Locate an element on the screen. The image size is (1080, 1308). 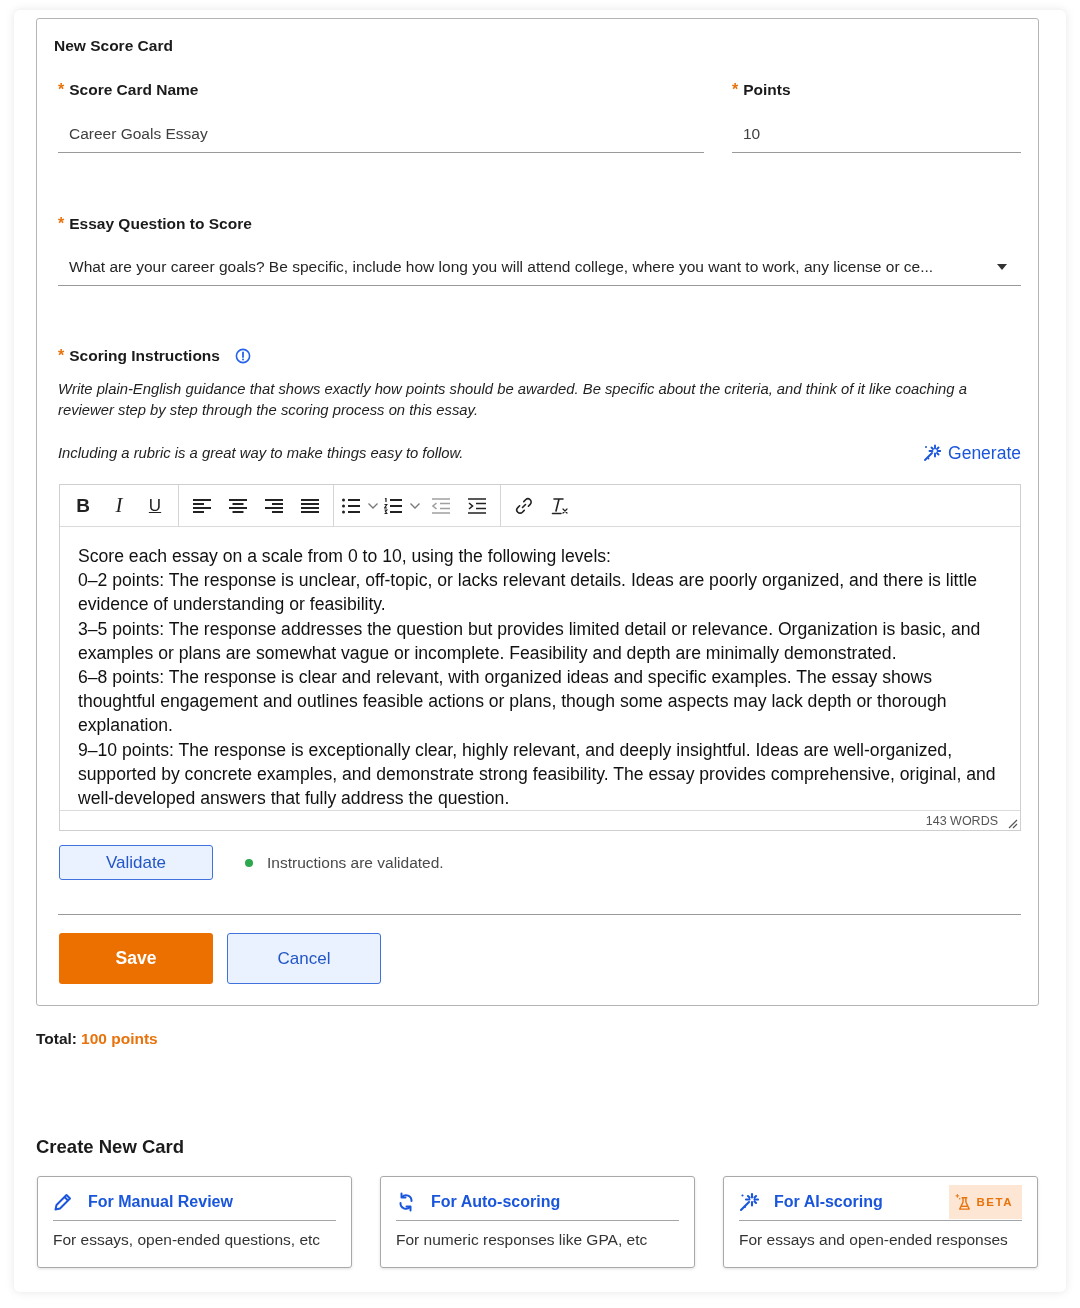
align-center-icon is located at coordinates (238, 505).